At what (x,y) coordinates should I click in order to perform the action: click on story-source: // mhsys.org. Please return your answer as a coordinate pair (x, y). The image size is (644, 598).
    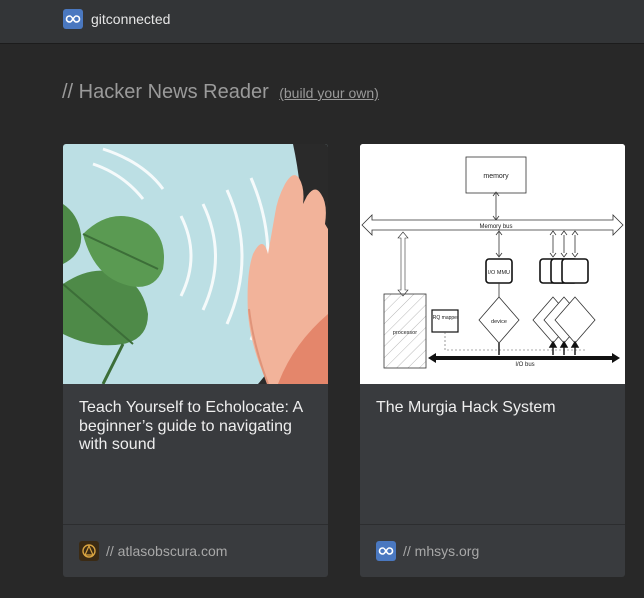
    Looking at the image, I should click on (492, 550).